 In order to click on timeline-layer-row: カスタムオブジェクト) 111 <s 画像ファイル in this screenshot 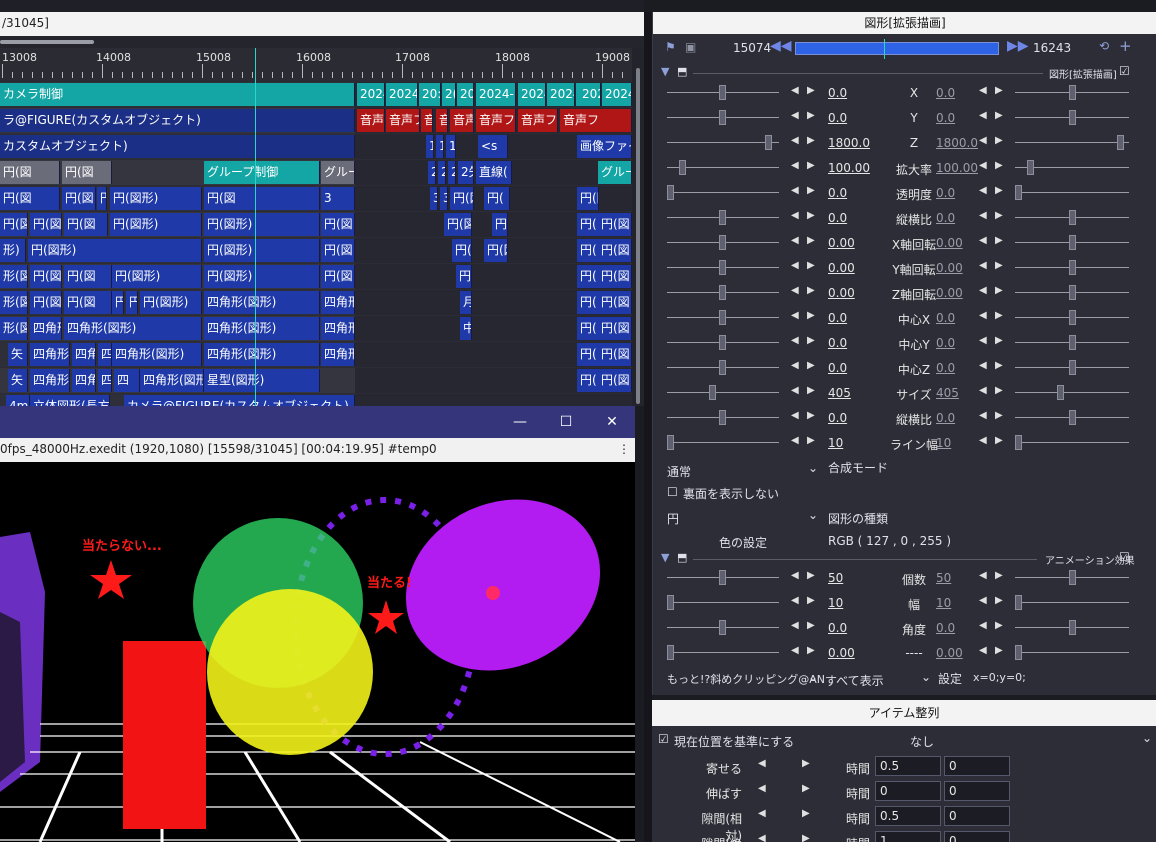, I will do `click(316, 146)`.